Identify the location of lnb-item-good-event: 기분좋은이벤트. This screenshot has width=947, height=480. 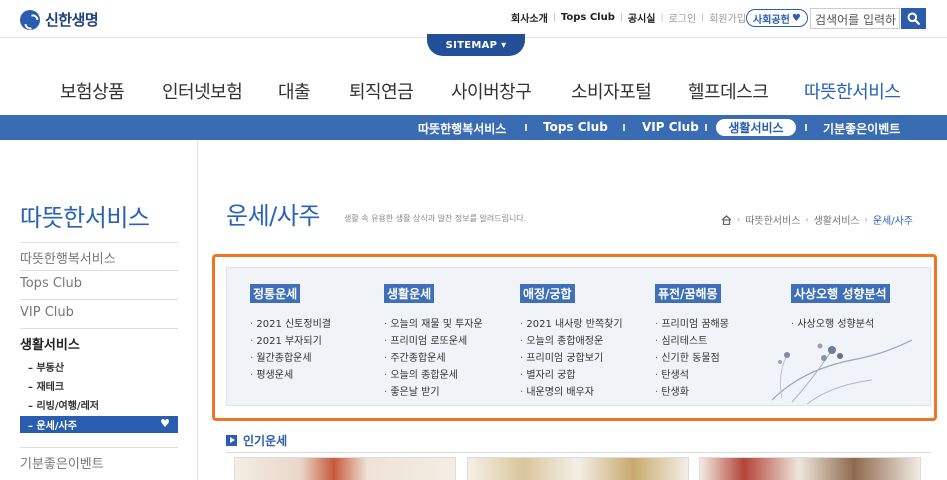
(861, 128).